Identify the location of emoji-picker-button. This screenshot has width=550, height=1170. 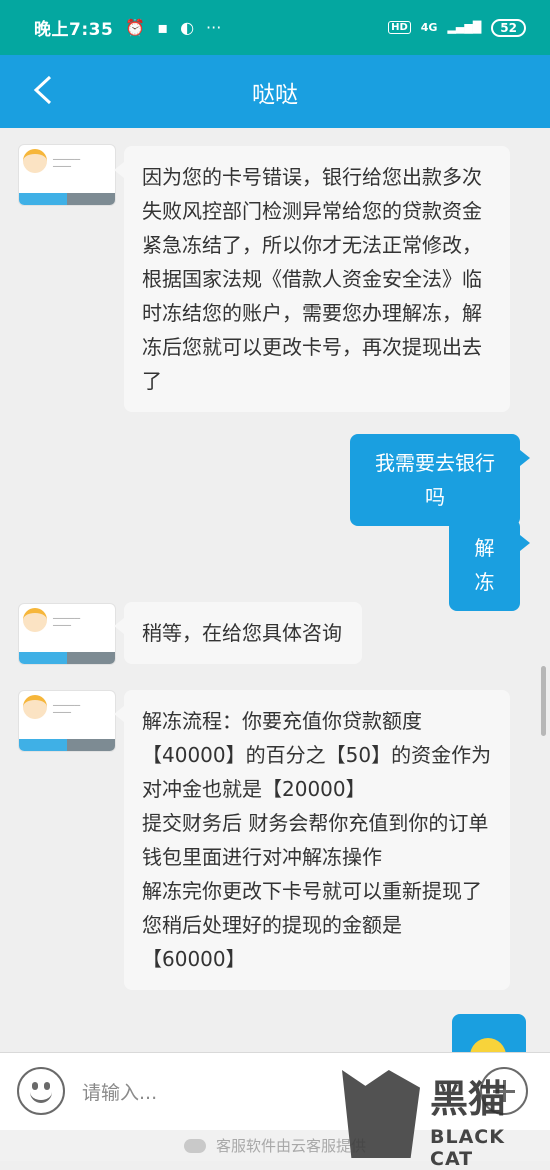
(41, 1091).